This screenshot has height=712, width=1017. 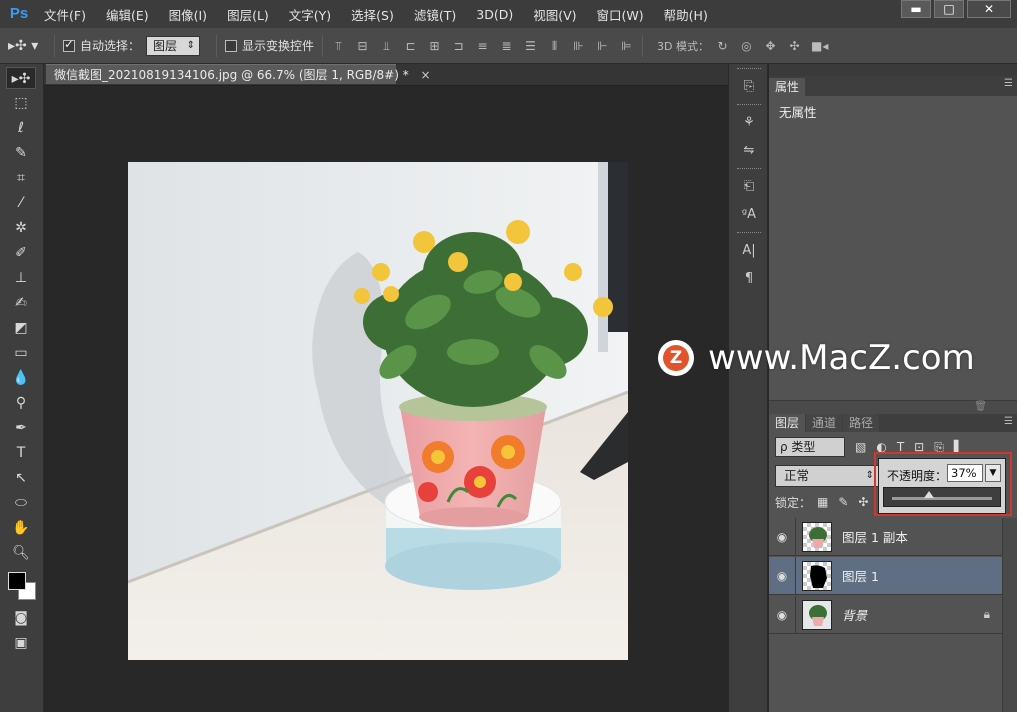 I want to click on dodge-tool-icon: ⚲, so click(x=21, y=403).